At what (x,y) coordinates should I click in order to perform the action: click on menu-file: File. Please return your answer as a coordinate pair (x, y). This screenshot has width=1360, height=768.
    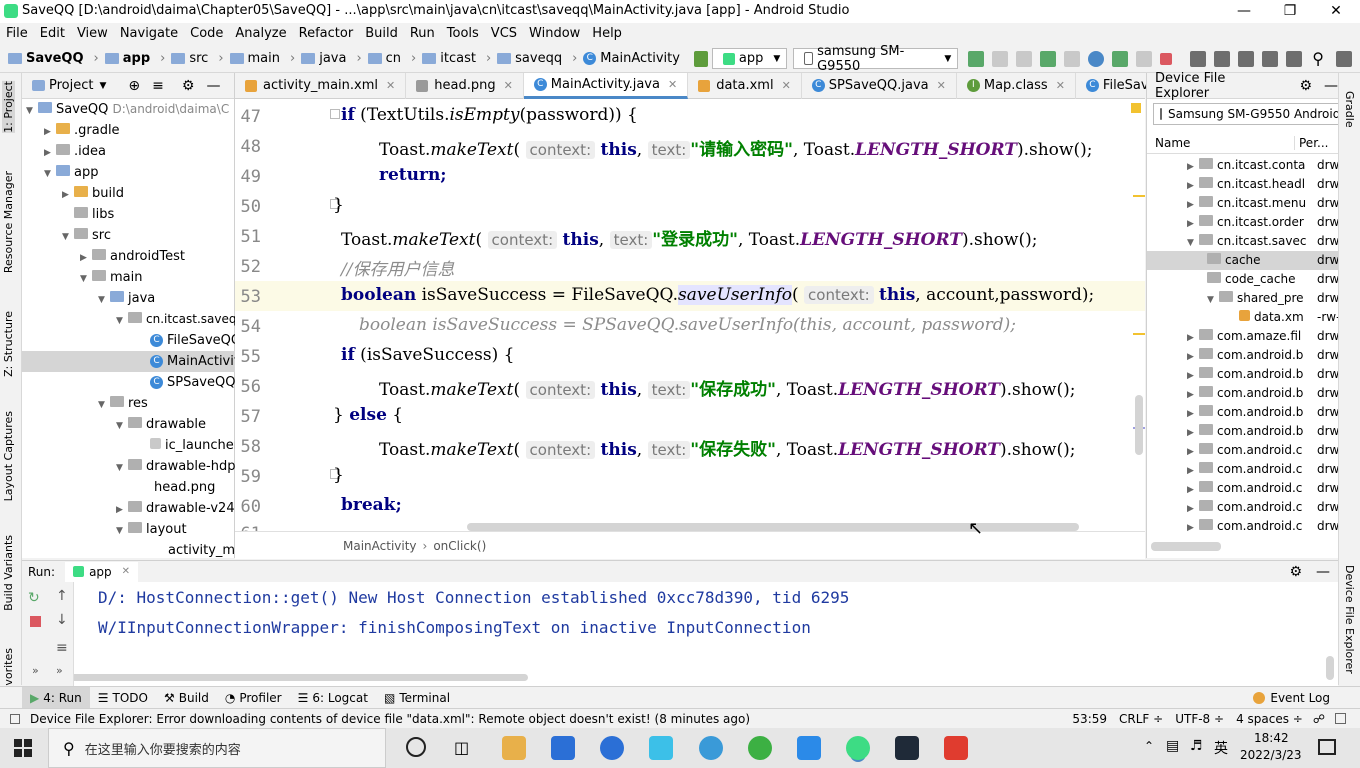
    Looking at the image, I should click on (17, 34).